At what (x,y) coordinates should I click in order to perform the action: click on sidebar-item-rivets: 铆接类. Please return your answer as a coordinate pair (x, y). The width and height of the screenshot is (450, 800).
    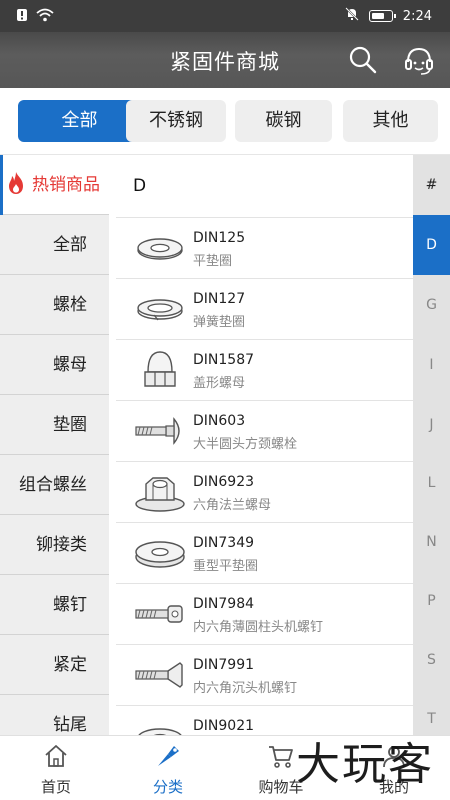
    Looking at the image, I should click on (54, 545).